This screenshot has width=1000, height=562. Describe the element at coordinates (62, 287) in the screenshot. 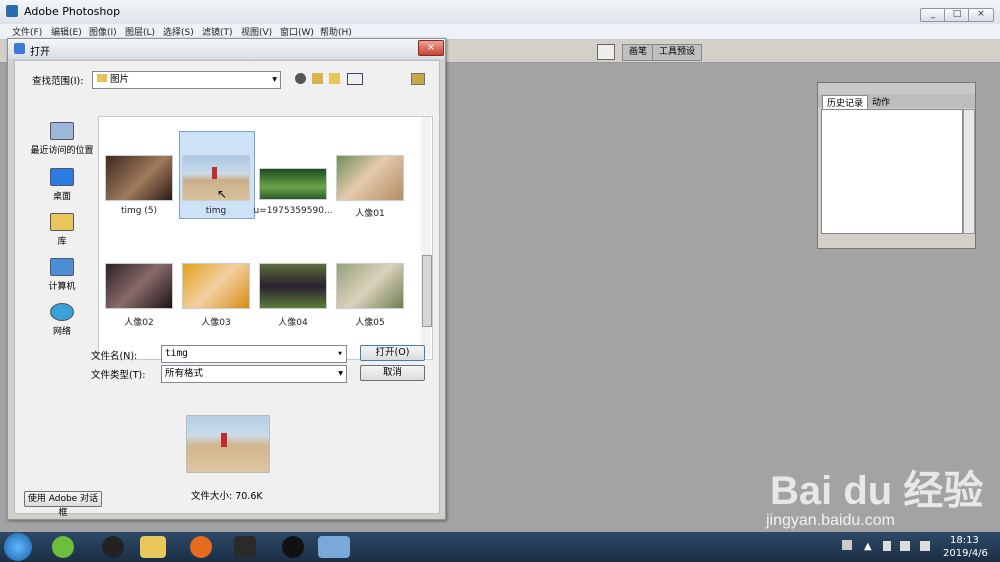

I see `place-computer-label: 计算机` at that location.